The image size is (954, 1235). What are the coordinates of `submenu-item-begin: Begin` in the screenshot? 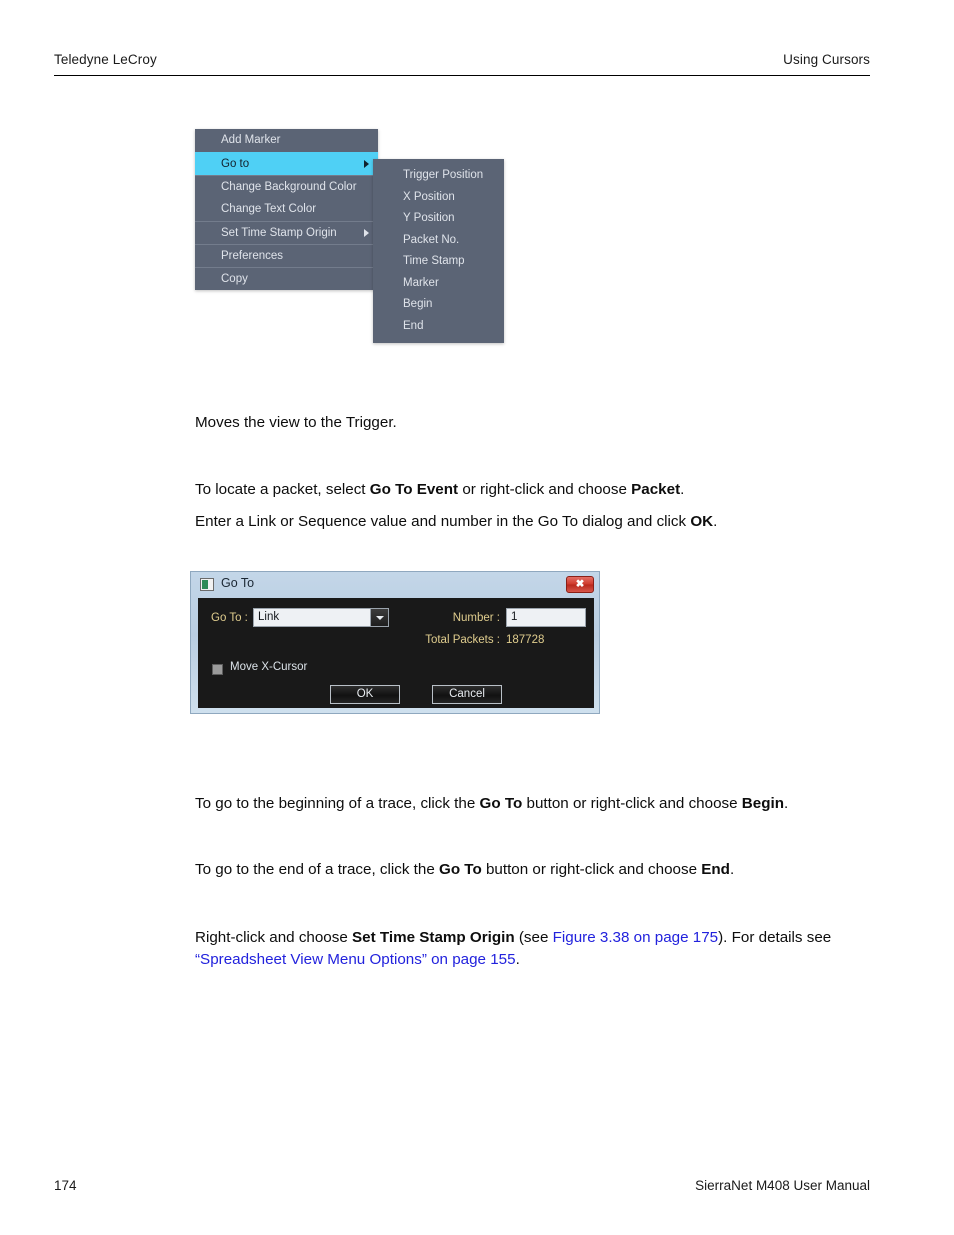 It's located at (438, 305).